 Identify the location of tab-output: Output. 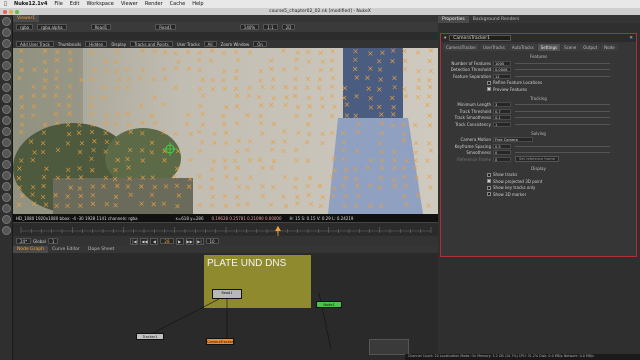
(590, 47).